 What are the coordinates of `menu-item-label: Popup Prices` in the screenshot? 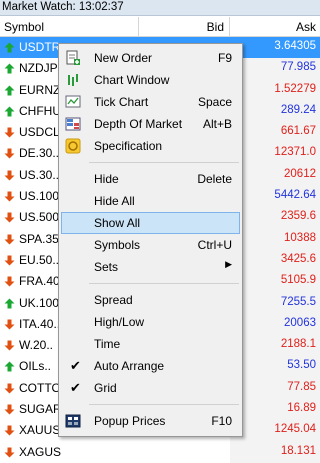 It's located at (130, 421).